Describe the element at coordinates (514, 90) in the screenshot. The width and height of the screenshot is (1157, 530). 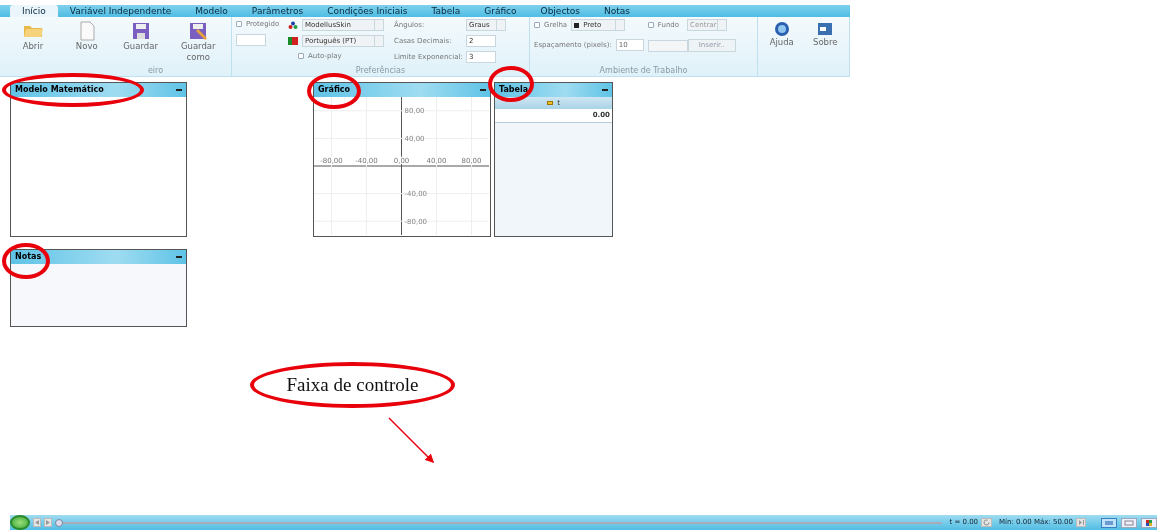
I see `panel-title: Tabela` at that location.